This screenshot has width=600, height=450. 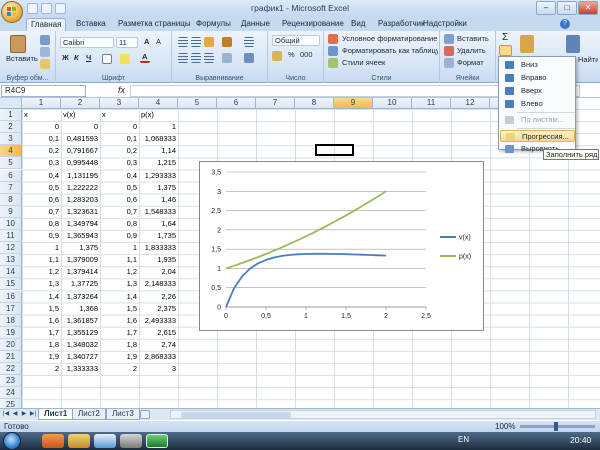 I want to click on prev-sheet-icon: ◀, so click(x=15, y=414).